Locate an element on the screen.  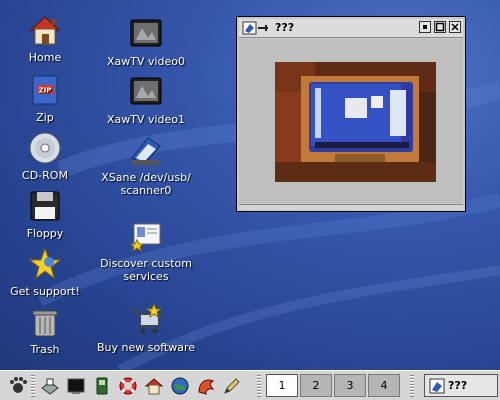
workspace-label: 1 is located at coordinates (282, 385).